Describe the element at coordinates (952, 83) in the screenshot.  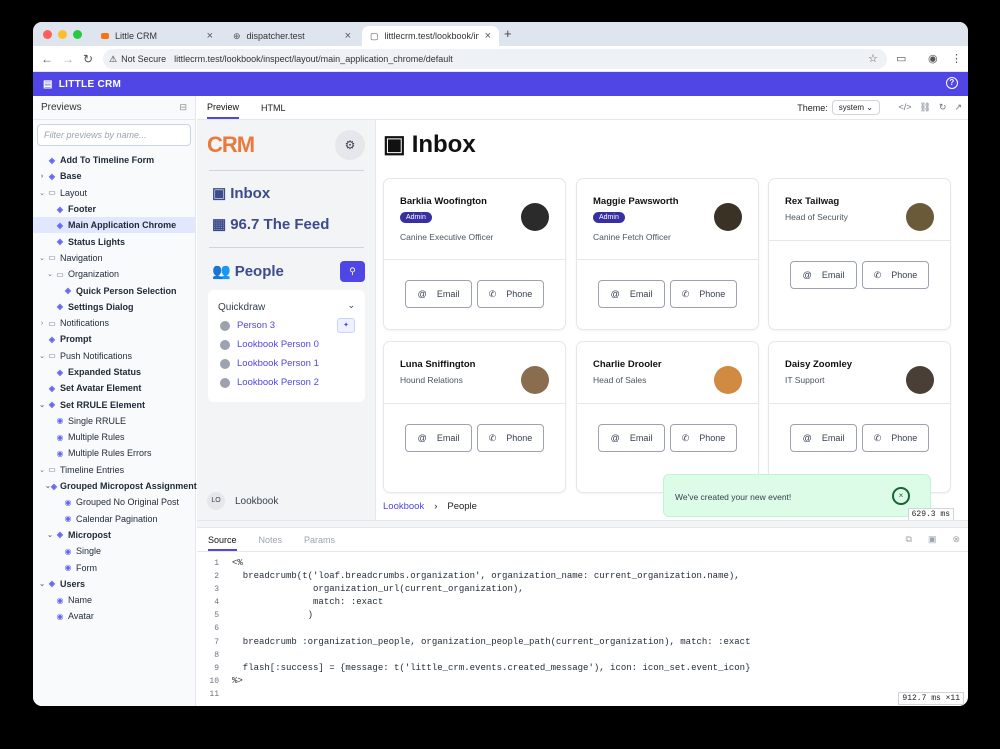
I see `help-icon: ?` at that location.